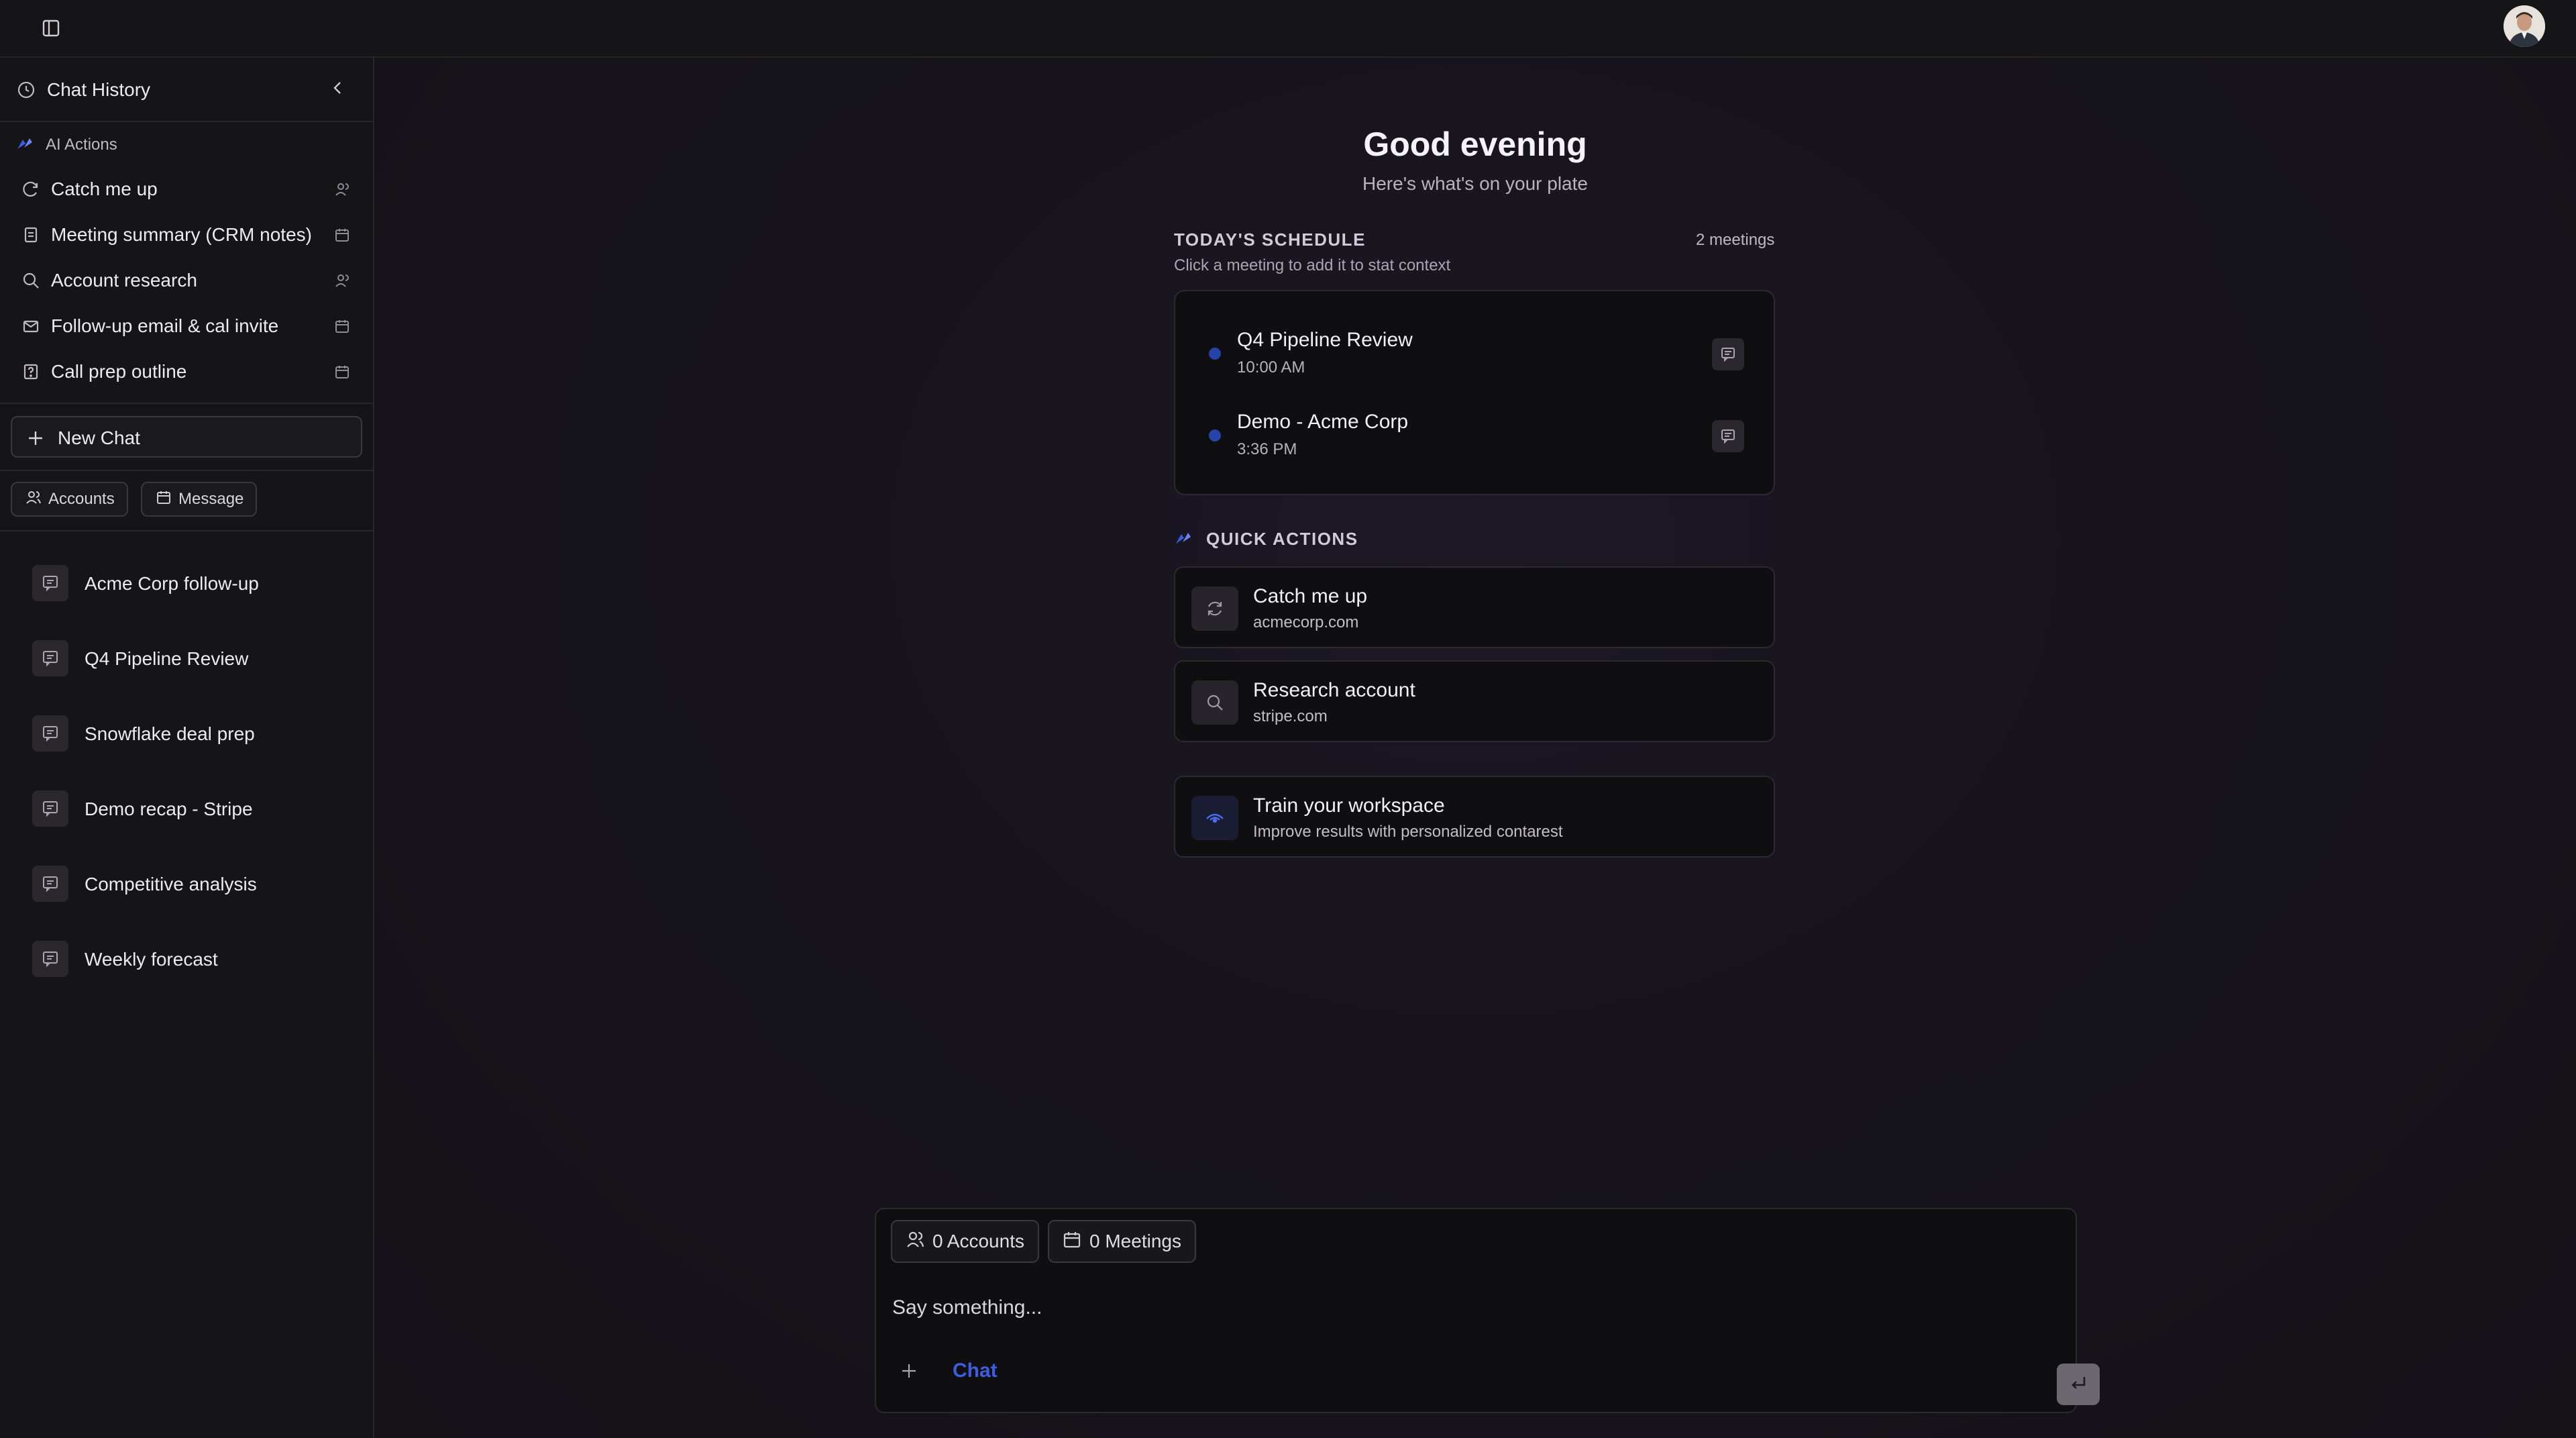  Describe the element at coordinates (167, 659) in the screenshot. I see `history-item-label: Q4 Pipeline Review` at that location.